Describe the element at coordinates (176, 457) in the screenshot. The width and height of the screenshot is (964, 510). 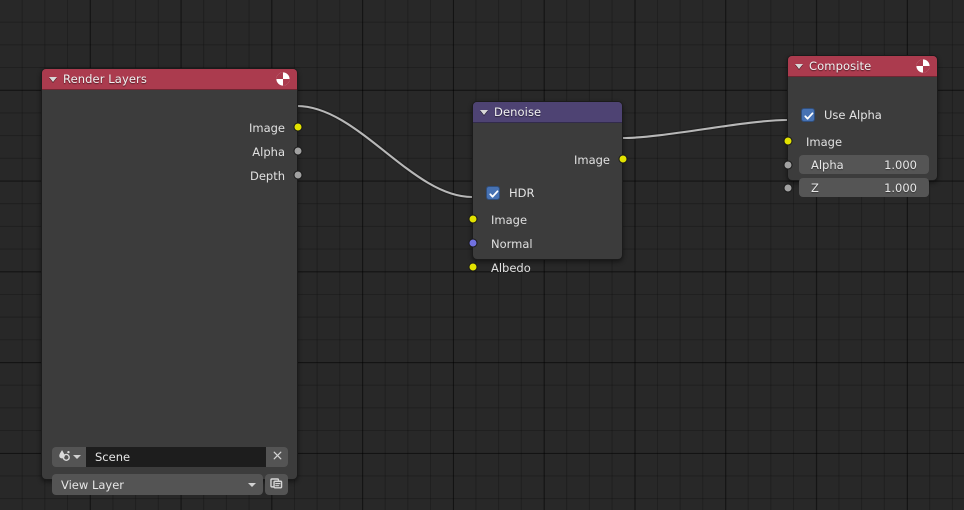
I see `scene-name-field: Scene` at that location.